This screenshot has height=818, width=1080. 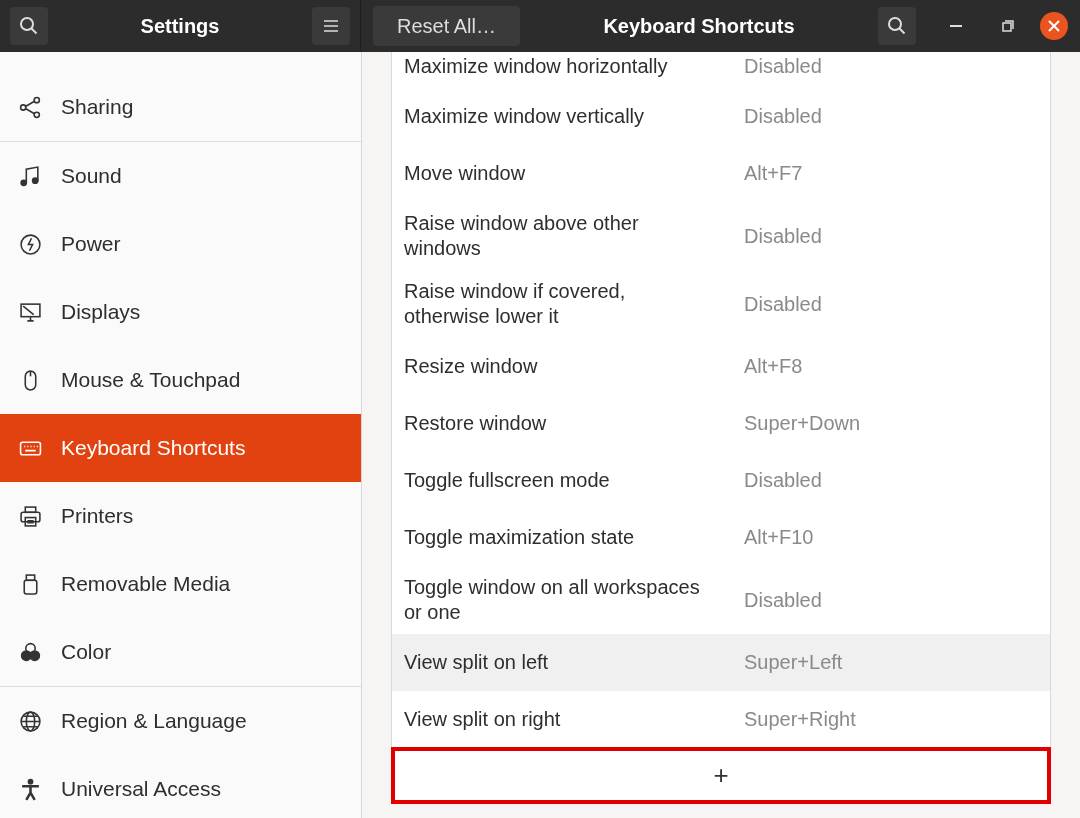 I want to click on shortcut-name: Toggle fullscreen mode, so click(x=507, y=480).